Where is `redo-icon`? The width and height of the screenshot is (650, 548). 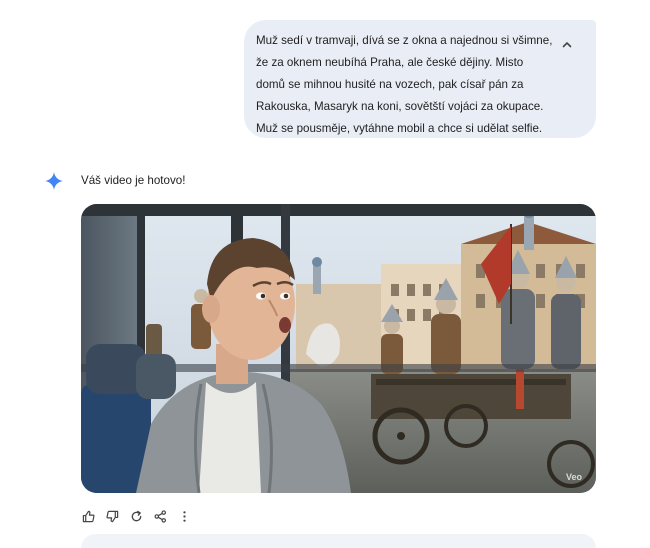
redo-icon is located at coordinates (136, 515).